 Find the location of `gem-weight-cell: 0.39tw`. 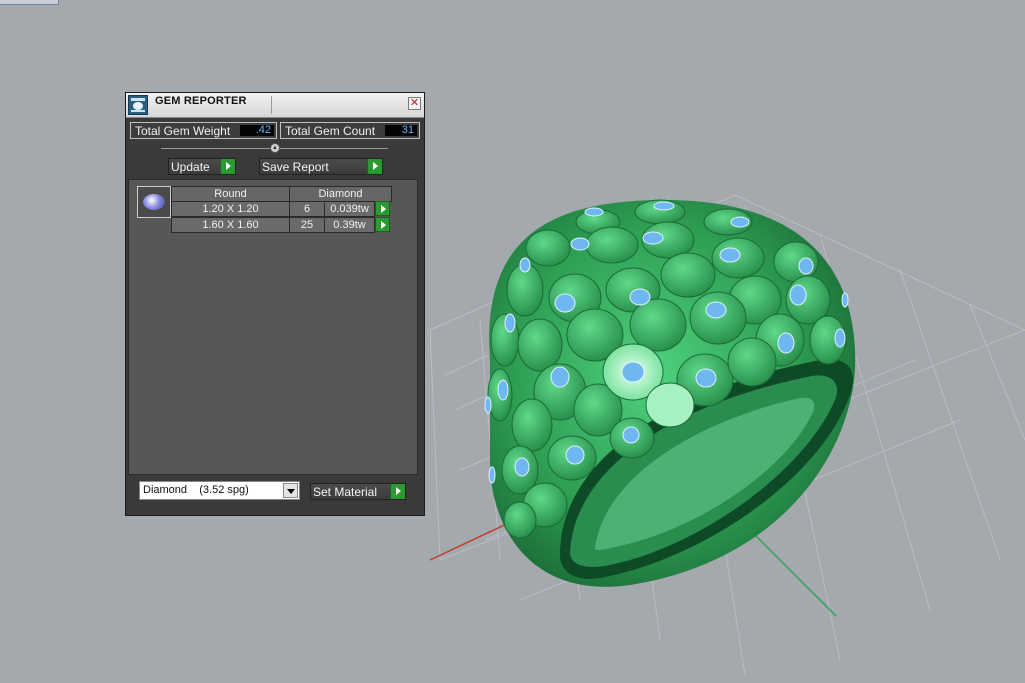

gem-weight-cell: 0.39tw is located at coordinates (349, 225).